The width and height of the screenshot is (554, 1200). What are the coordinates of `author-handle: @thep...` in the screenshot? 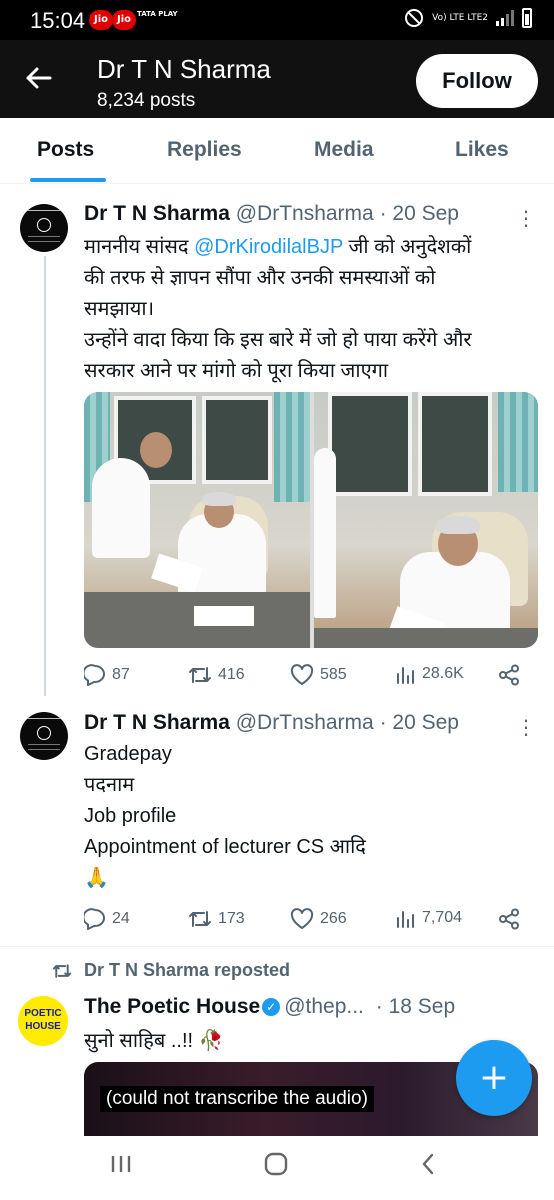 It's located at (324, 1006).